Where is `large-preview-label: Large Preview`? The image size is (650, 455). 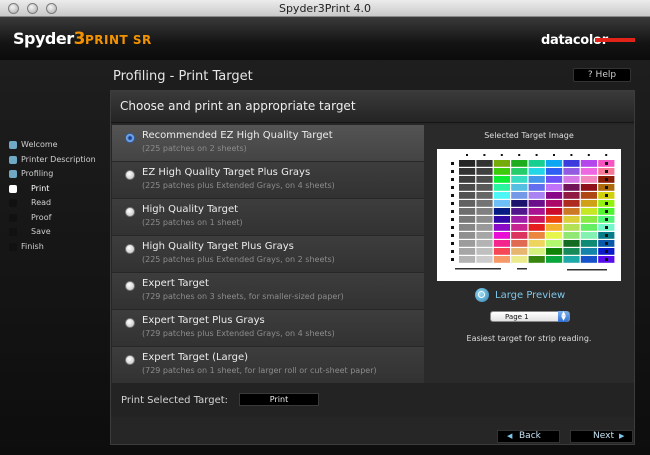
large-preview-label: Large Preview is located at coordinates (530, 295).